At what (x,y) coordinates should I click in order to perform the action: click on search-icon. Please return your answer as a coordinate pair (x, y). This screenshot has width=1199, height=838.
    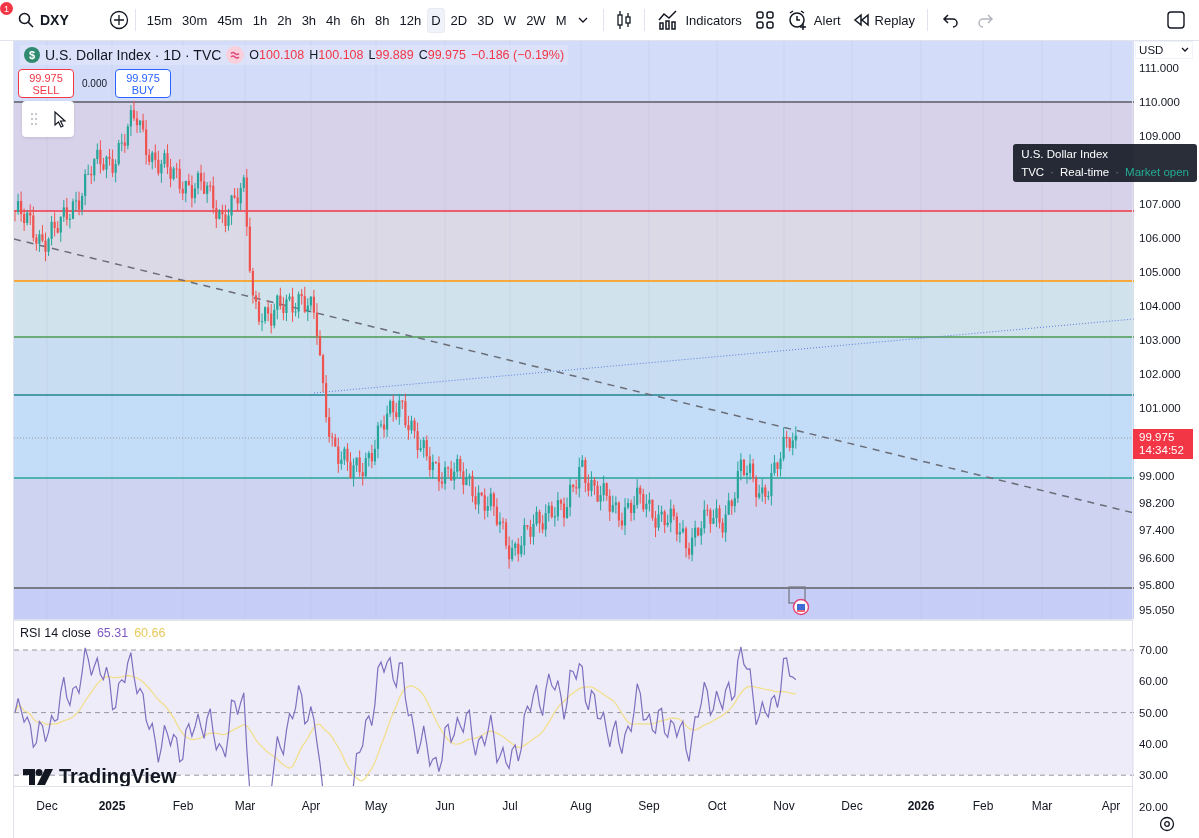
    Looking at the image, I should click on (26, 20).